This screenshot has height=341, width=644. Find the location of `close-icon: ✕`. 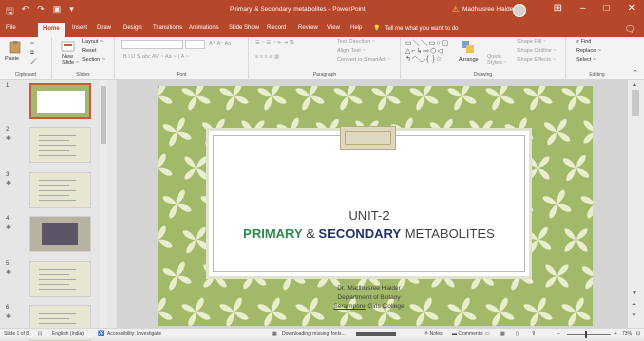

close-icon: ✕ is located at coordinates (632, 8).